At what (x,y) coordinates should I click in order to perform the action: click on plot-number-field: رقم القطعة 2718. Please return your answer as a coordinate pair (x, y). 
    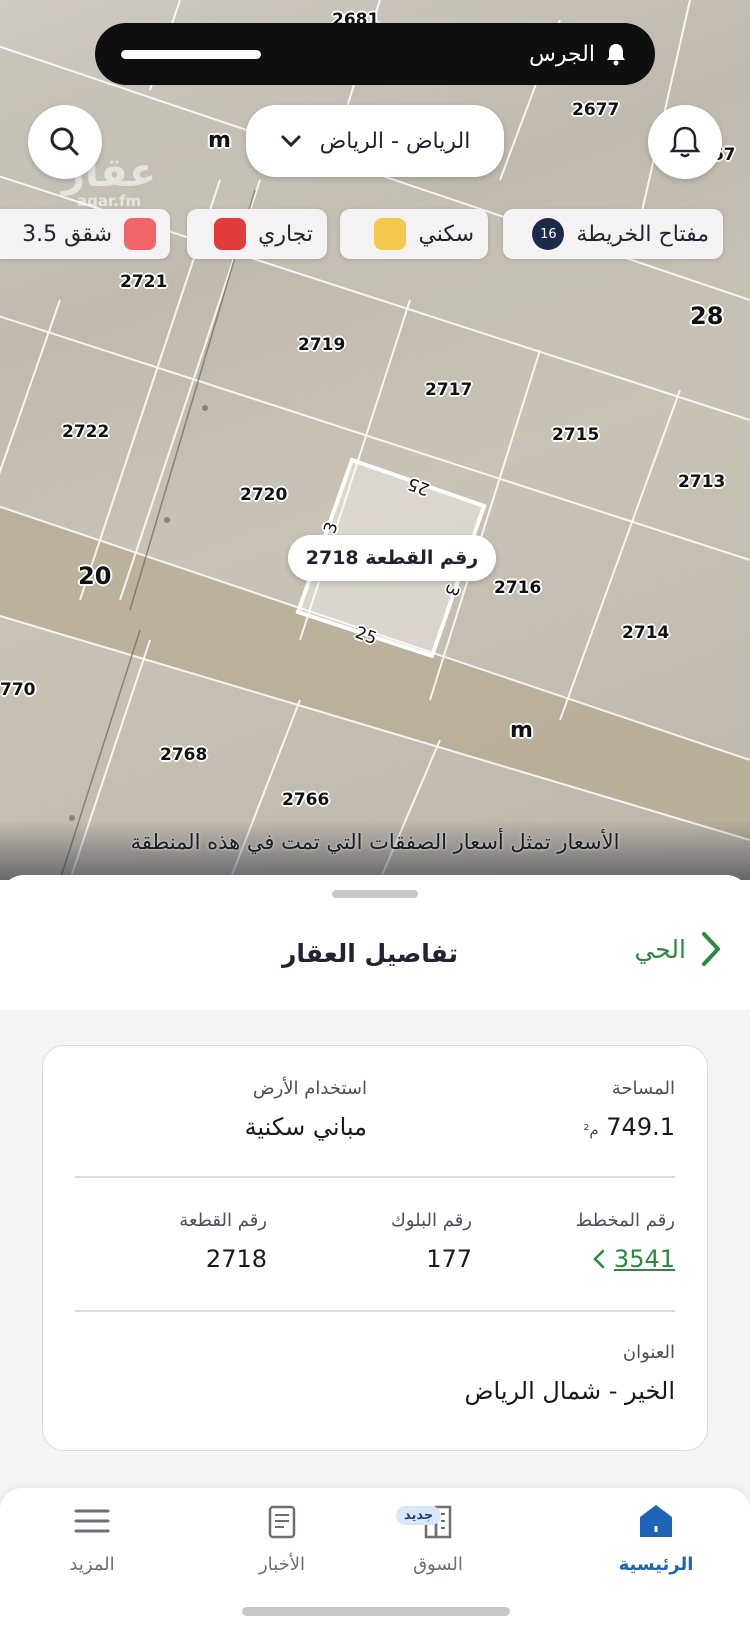
    Looking at the image, I should click on (223, 1241).